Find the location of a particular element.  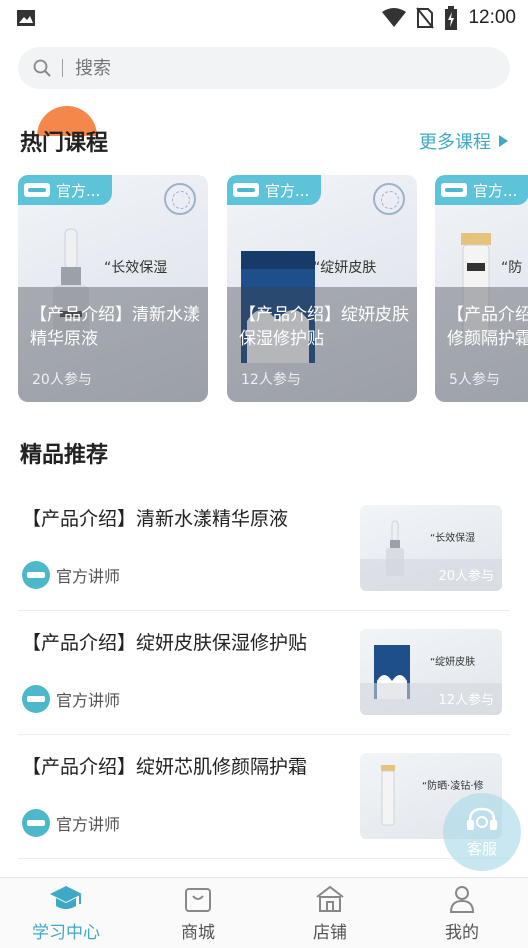

more-courses-label: 更多课程 is located at coordinates (455, 142).